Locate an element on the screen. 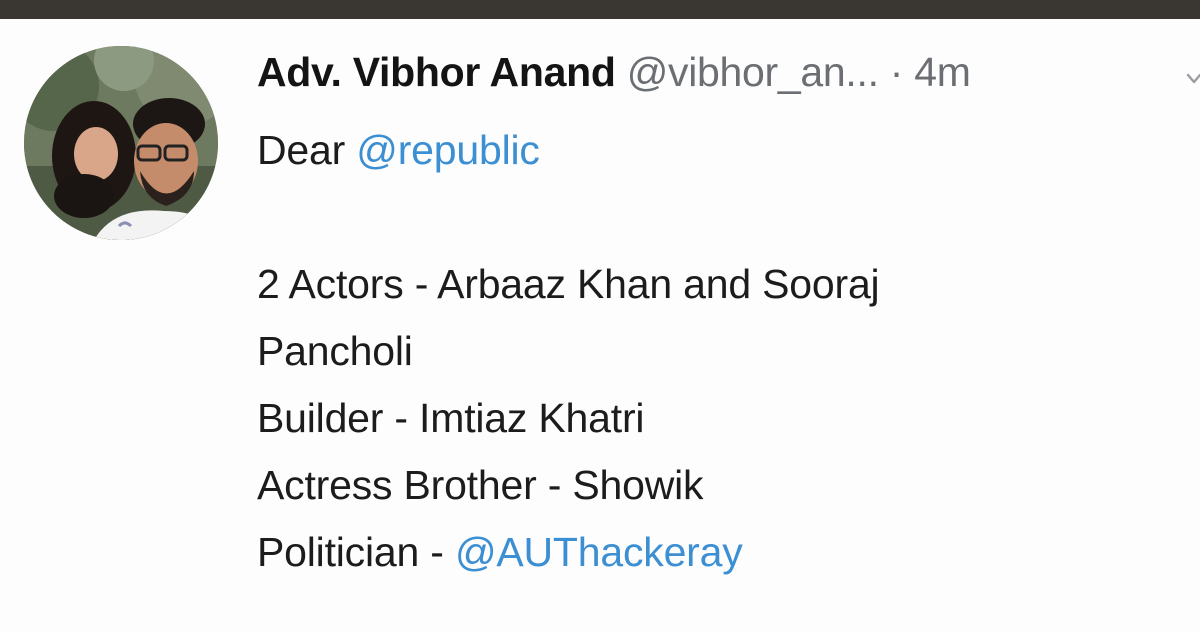  tweet-header: Adv. Vibhor Anand @vibhor_an... · 4m is located at coordinates (614, 72).